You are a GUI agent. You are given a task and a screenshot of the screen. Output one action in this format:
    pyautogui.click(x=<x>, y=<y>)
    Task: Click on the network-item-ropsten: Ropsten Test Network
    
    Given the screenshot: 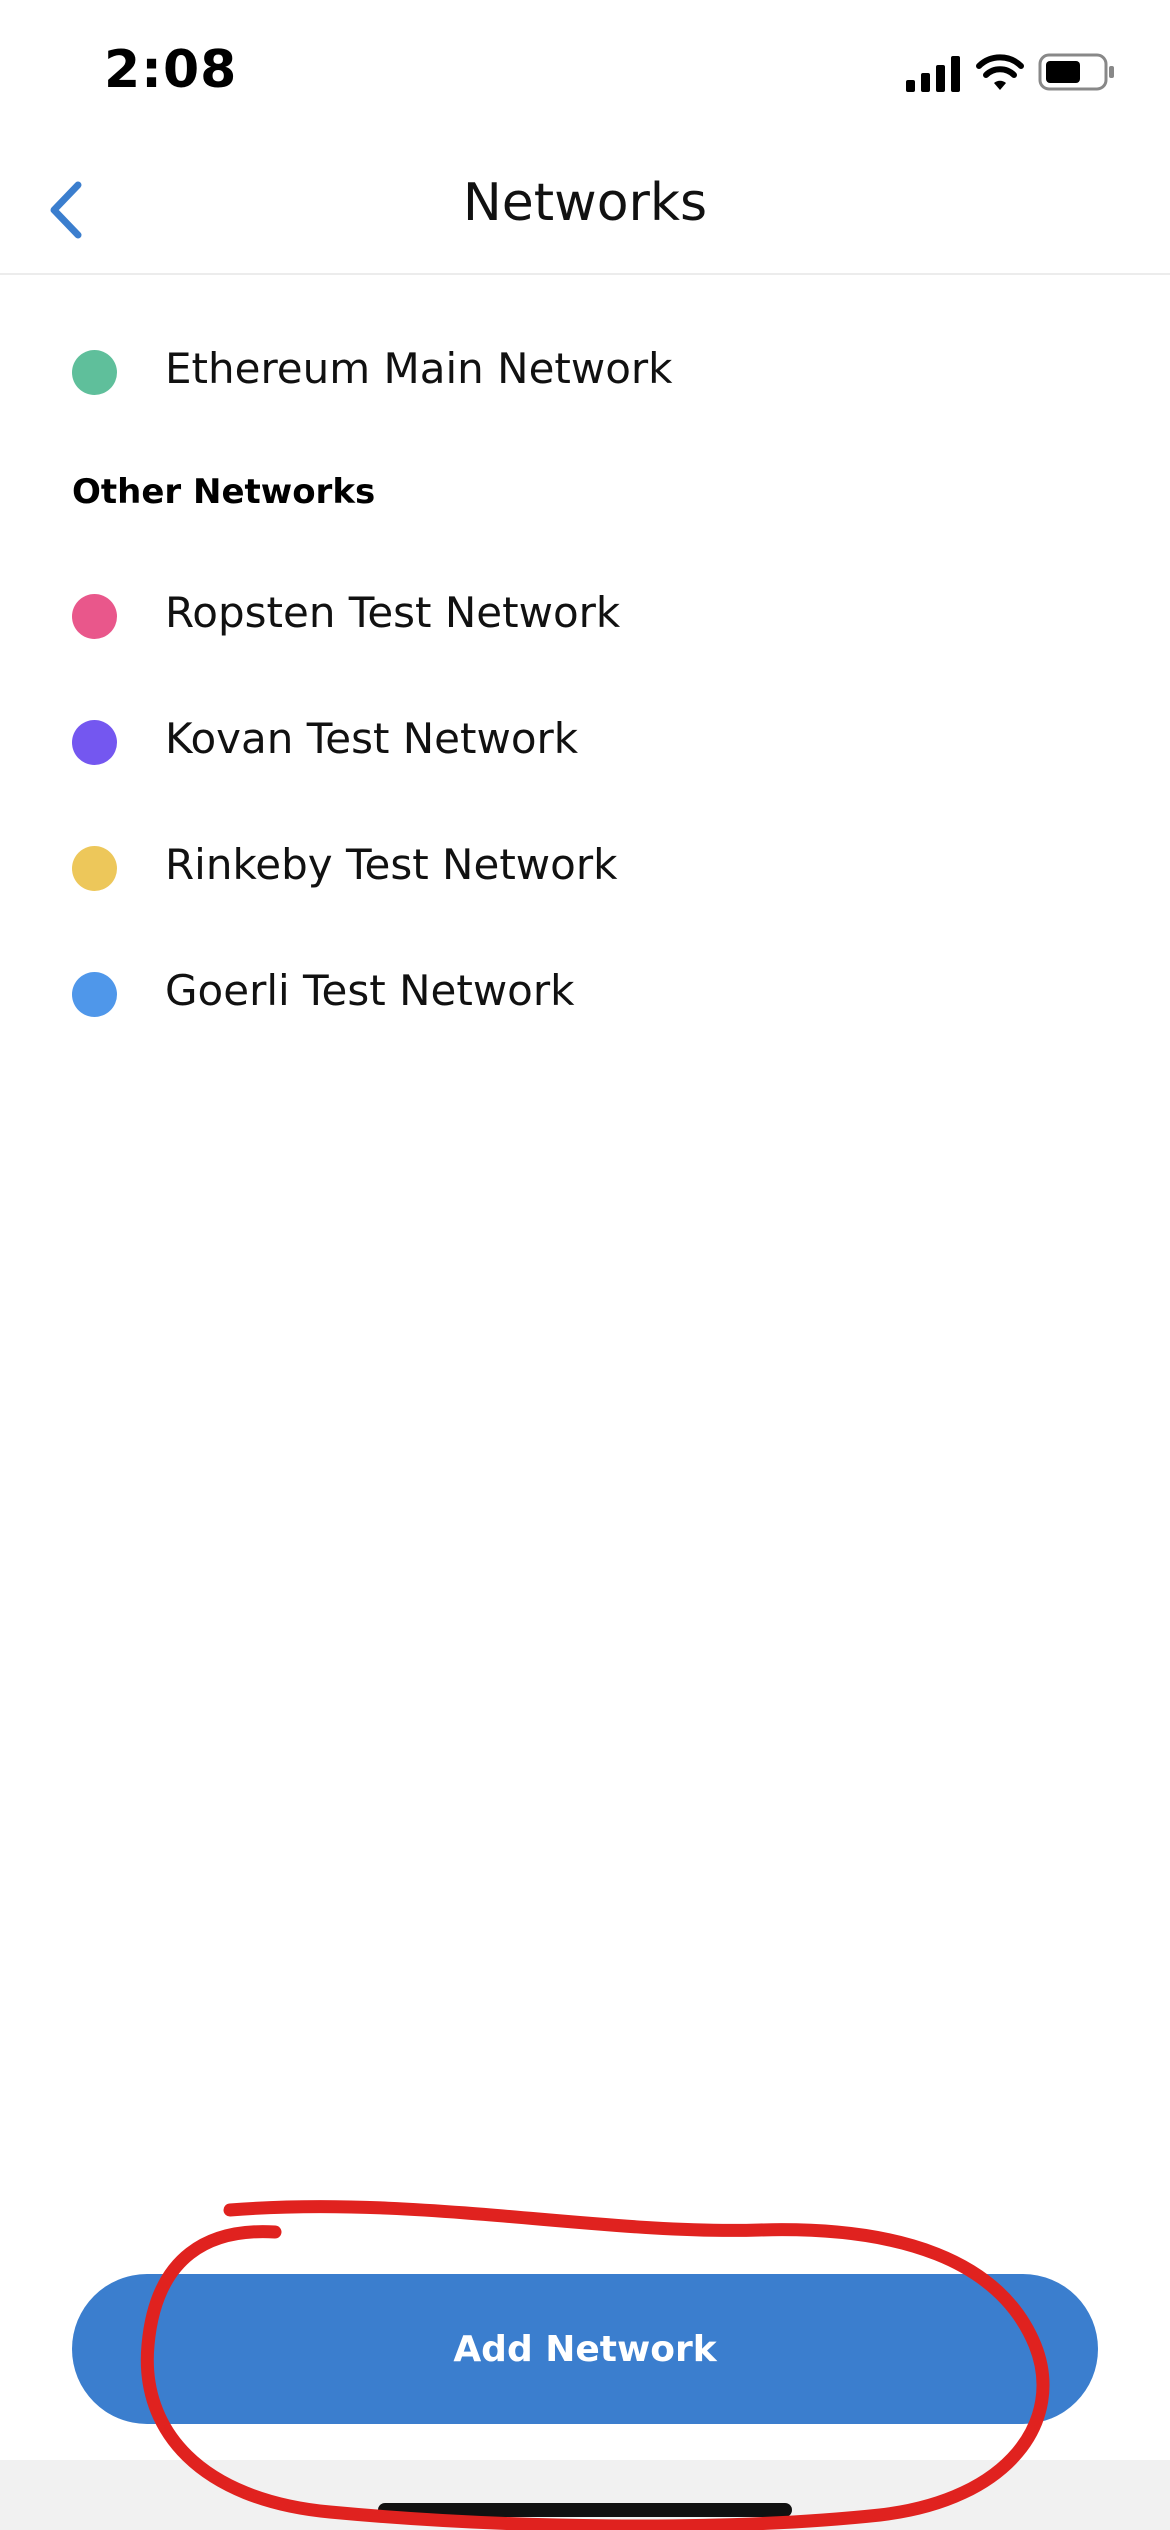 What is the action you would take?
    pyautogui.click(x=585, y=617)
    